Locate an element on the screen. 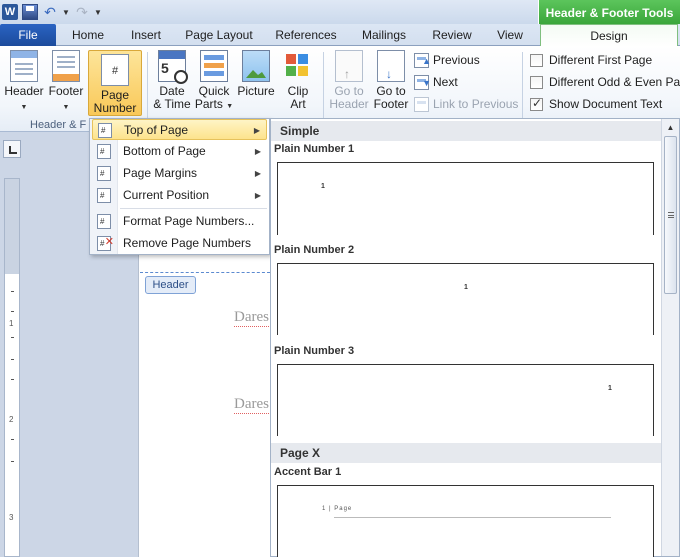 The height and width of the screenshot is (557, 680). go-to-footer-icon: ↓ is located at coordinates (391, 66).